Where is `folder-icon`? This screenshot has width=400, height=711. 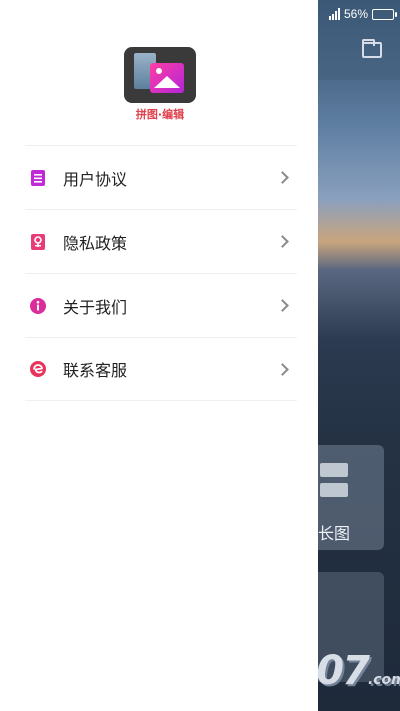
folder-icon is located at coordinates (372, 48).